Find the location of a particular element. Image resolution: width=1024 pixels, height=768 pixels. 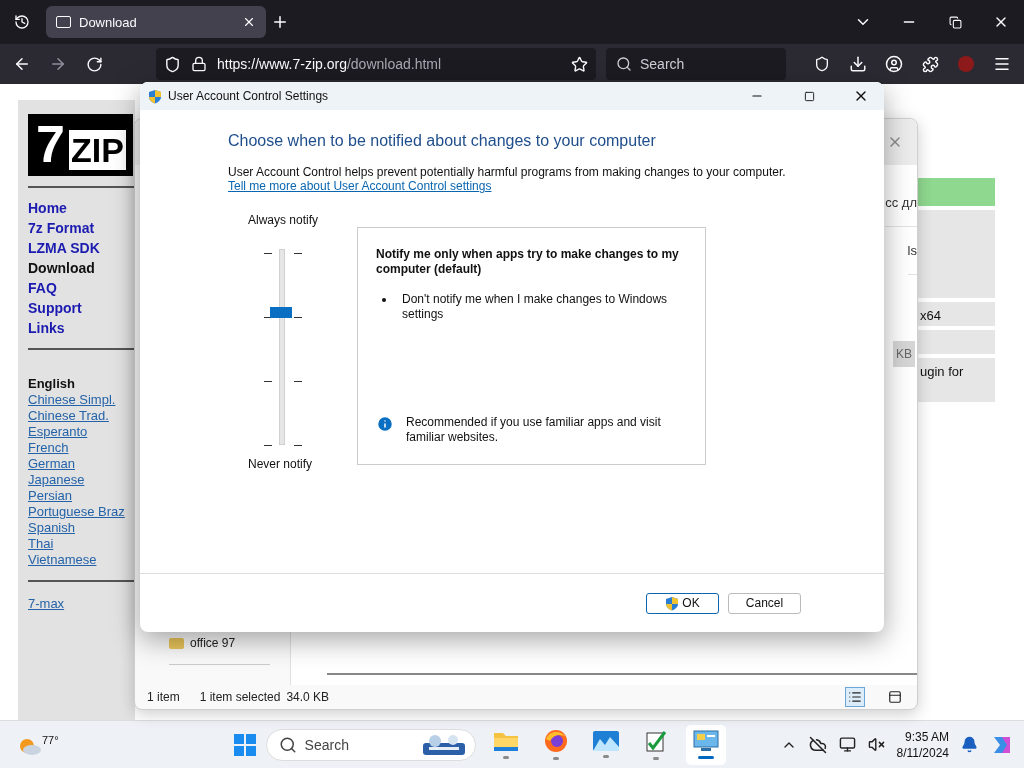

language-link: Vietnamese is located at coordinates (81, 560).